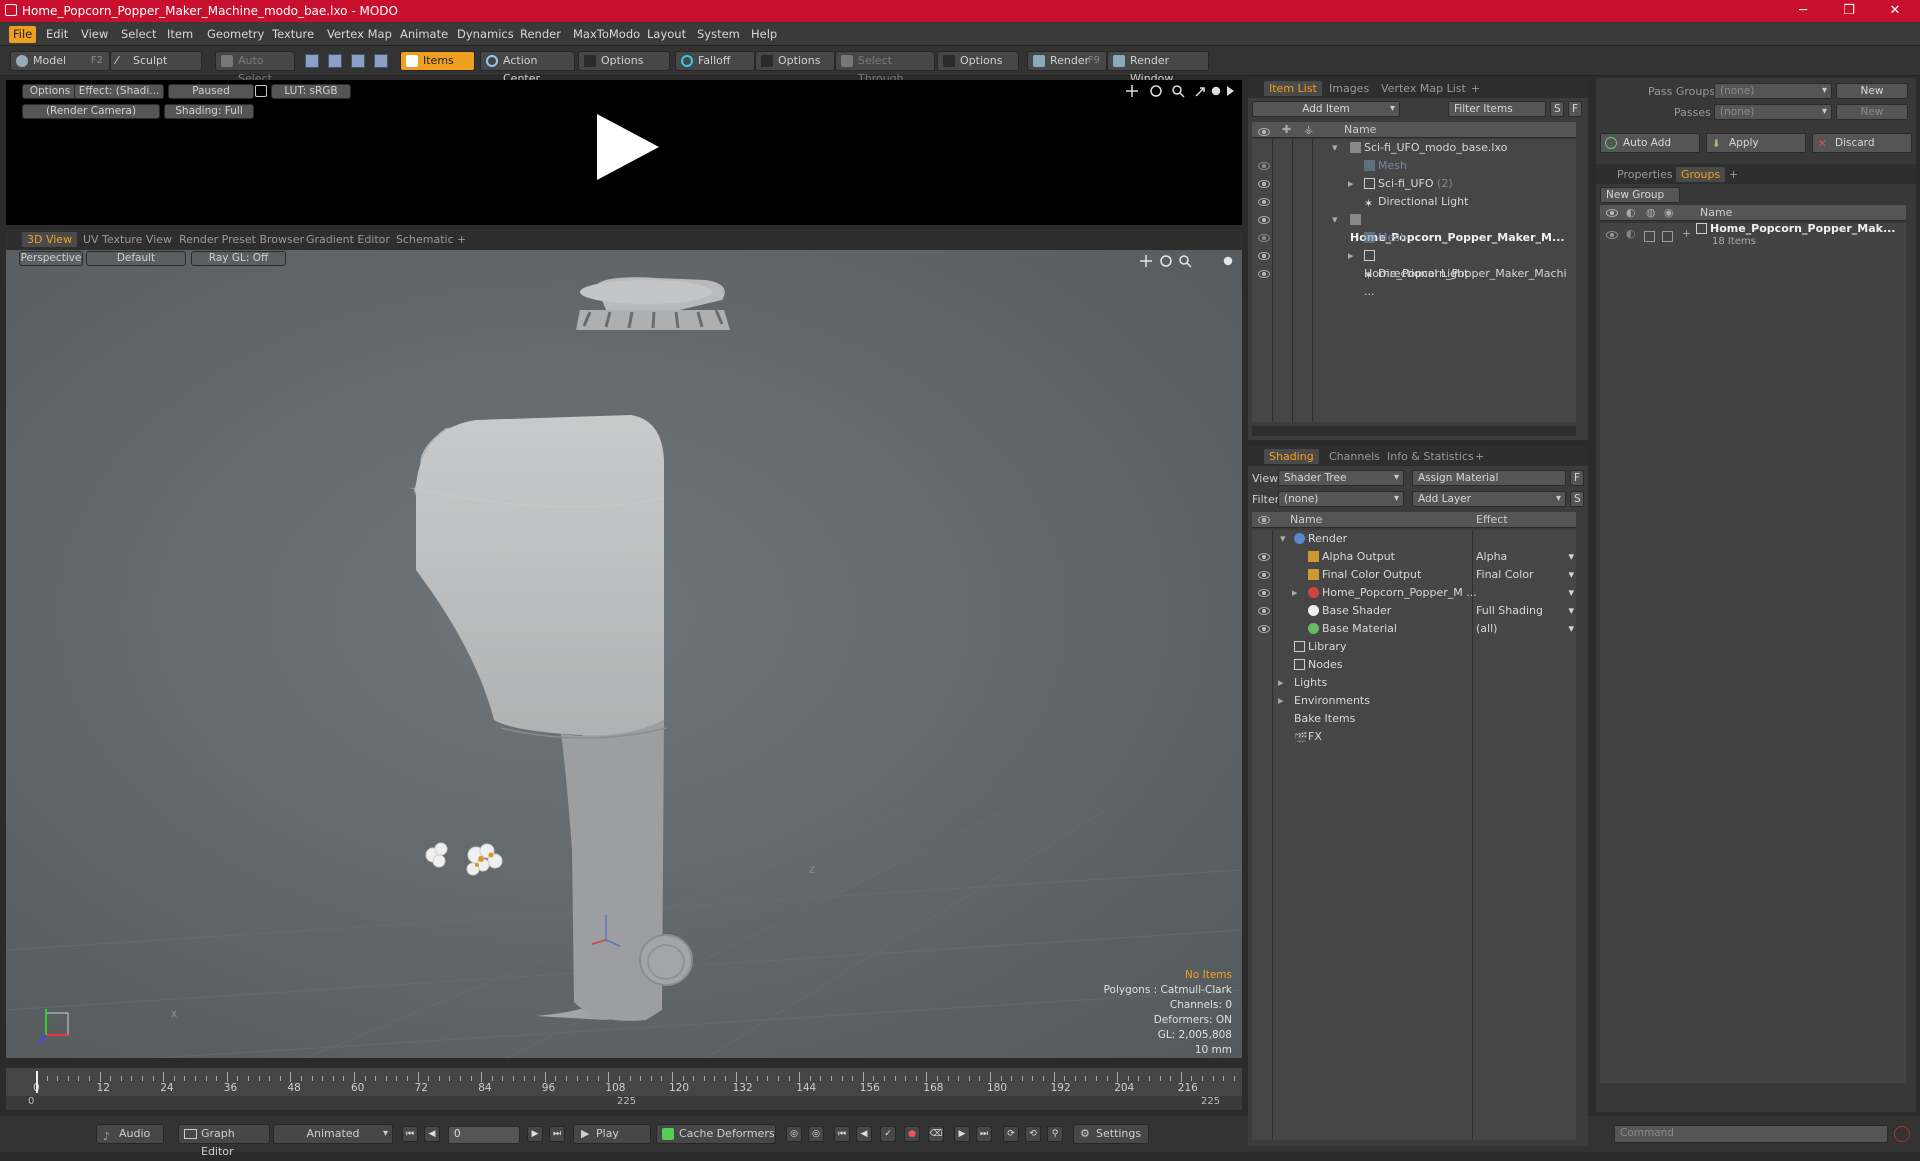 The image size is (1920, 1161). What do you see at coordinates (1773, 112) in the screenshot?
I see `passes-dropdown: (none)` at bounding box center [1773, 112].